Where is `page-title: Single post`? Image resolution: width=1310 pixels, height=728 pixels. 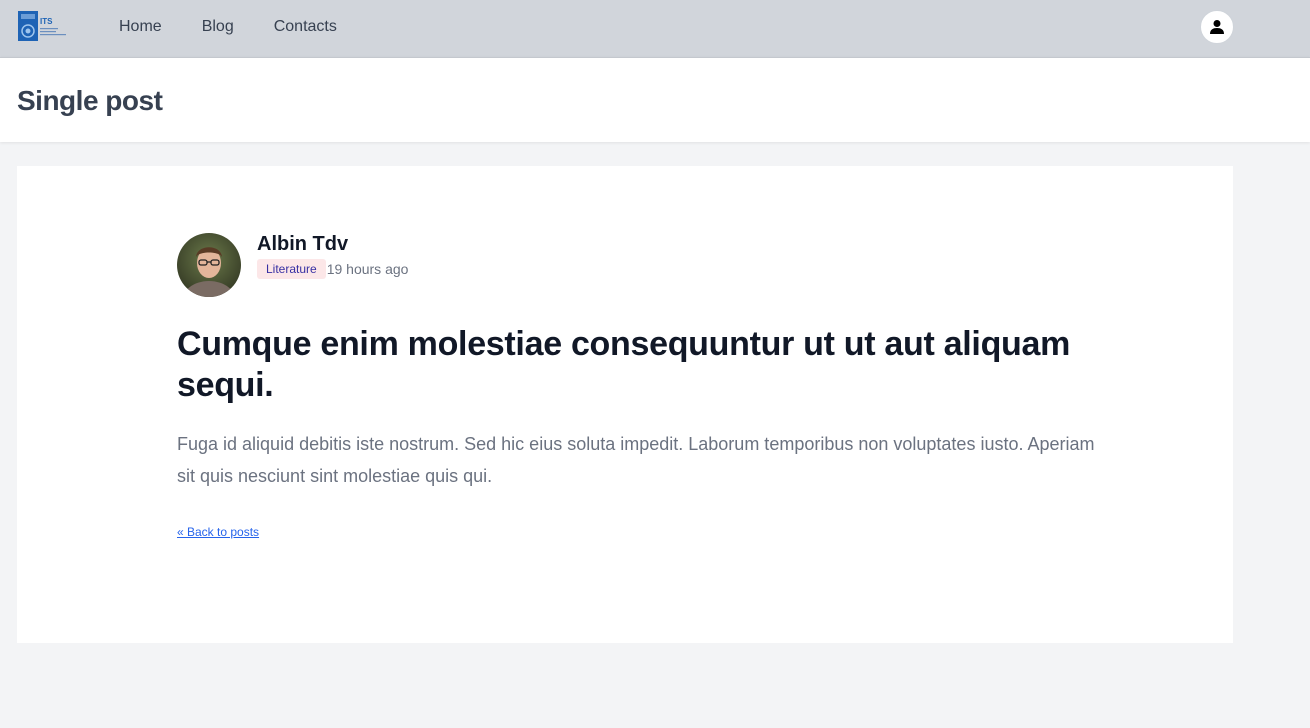
page-title: Single post is located at coordinates (90, 100).